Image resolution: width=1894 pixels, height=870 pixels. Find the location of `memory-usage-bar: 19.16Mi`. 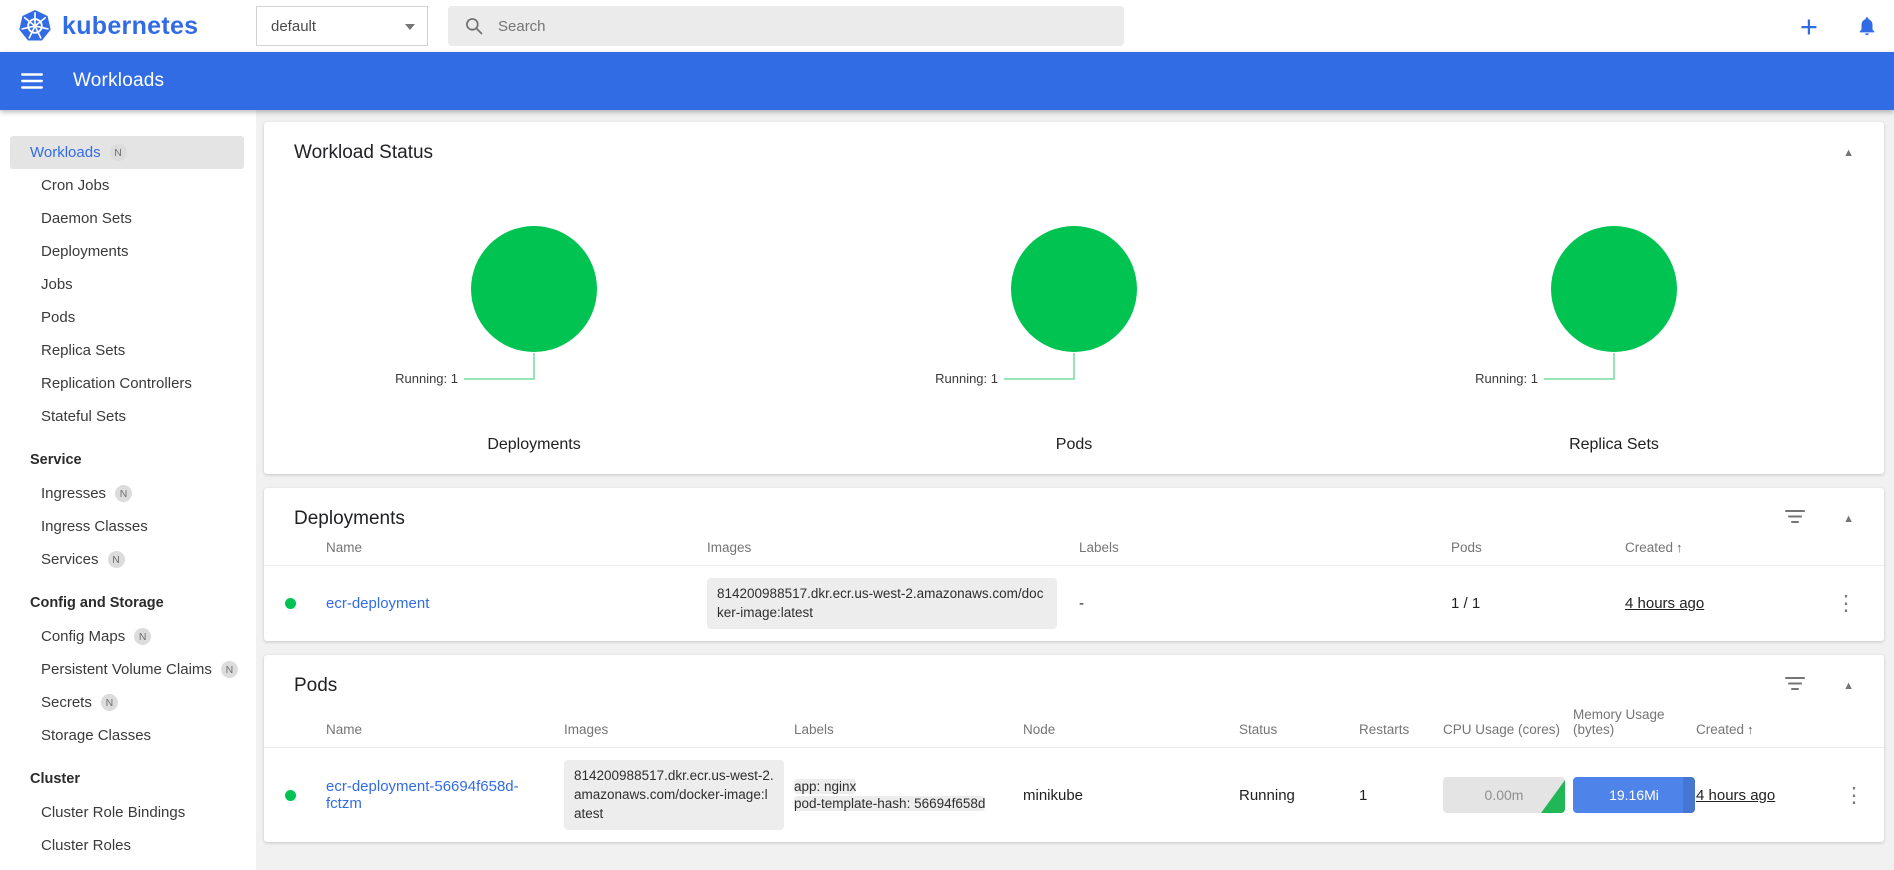

memory-usage-bar: 19.16Mi is located at coordinates (1634, 795).